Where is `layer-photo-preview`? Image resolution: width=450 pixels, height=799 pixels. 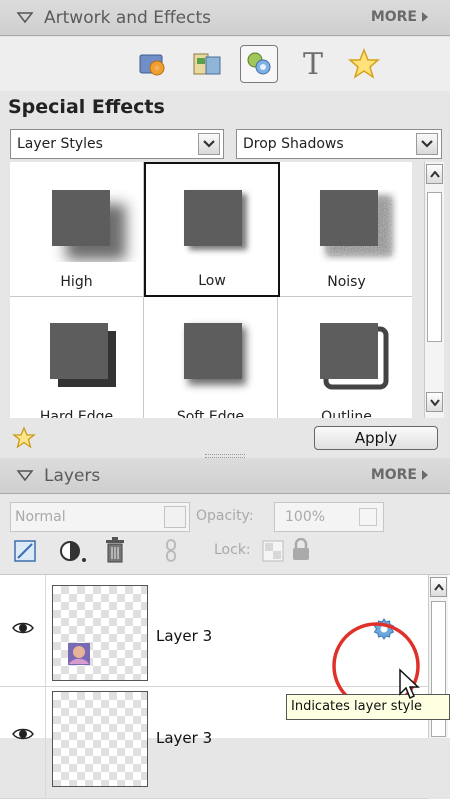
layer-photo-preview is located at coordinates (79, 654).